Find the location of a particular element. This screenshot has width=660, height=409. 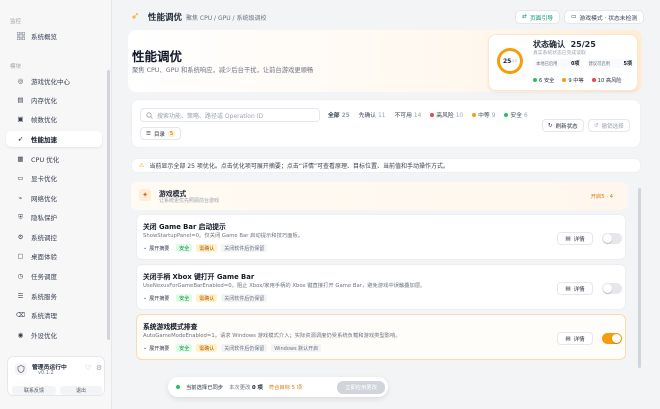

sidebar-item-peripheral: ◉ 外设优化 is located at coordinates (54, 335).